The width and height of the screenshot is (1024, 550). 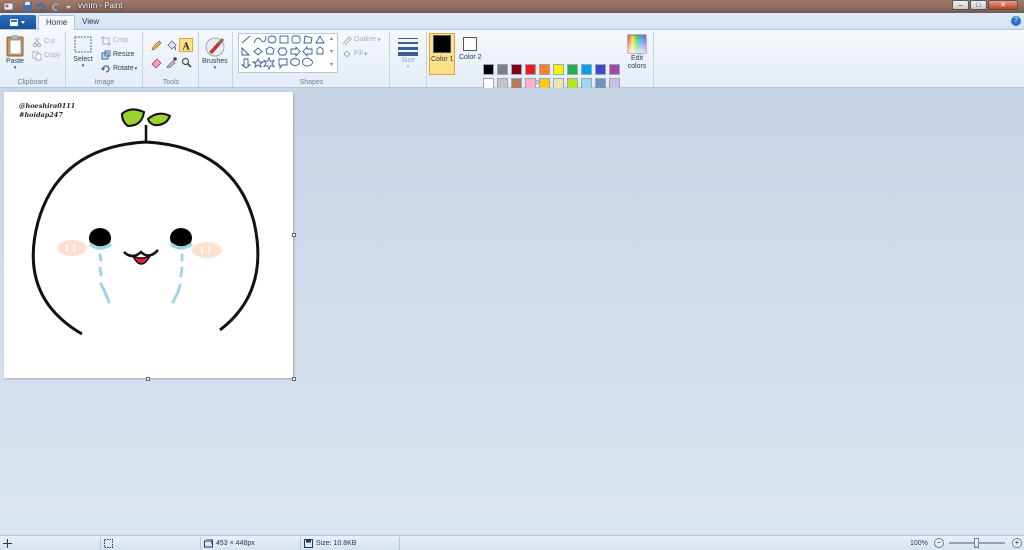 I want to click on eraser-icon, so click(x=156, y=62).